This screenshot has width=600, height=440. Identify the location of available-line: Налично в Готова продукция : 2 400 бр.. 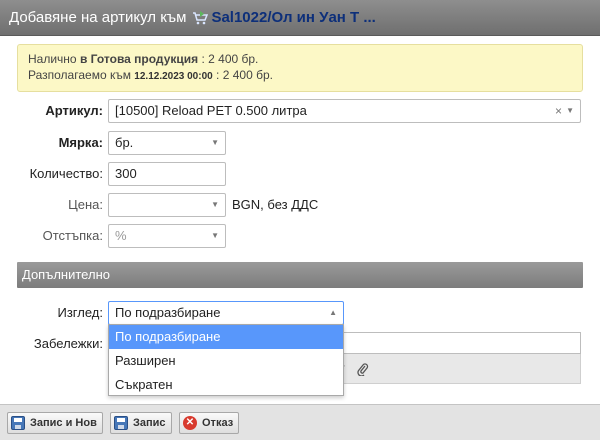
(300, 59).